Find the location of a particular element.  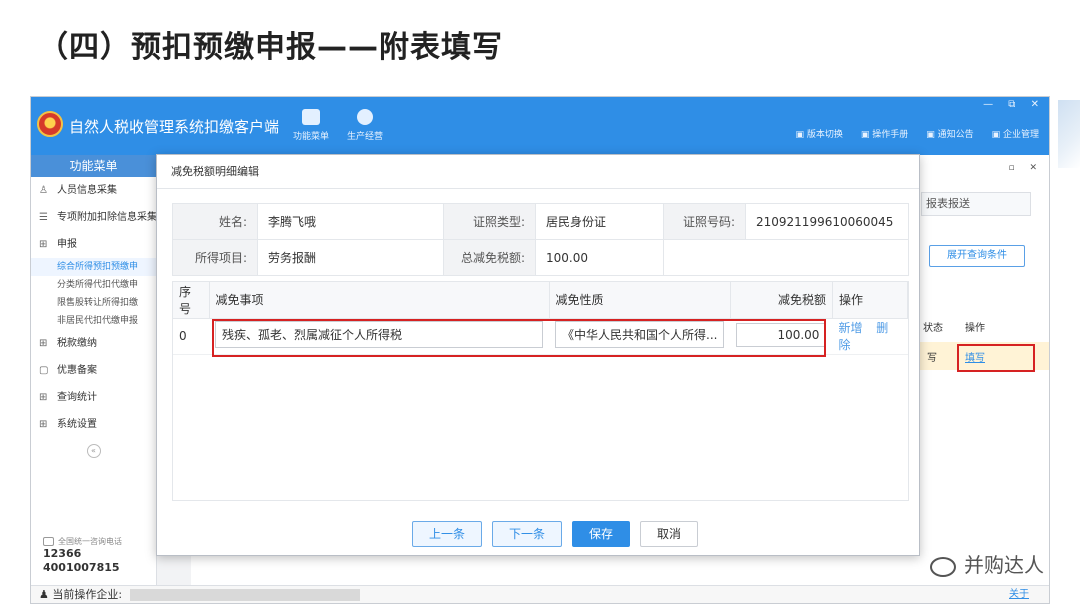

sidebar-item-person: ♙ 人员信息采集 is located at coordinates (93, 190).